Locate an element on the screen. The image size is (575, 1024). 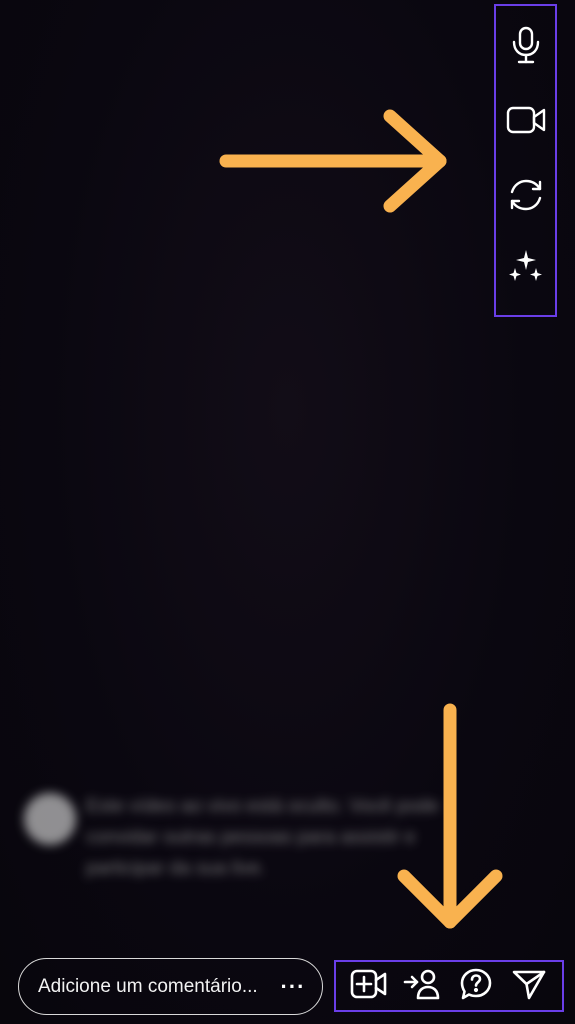
camera-toggle-button is located at coordinates (526, 120).